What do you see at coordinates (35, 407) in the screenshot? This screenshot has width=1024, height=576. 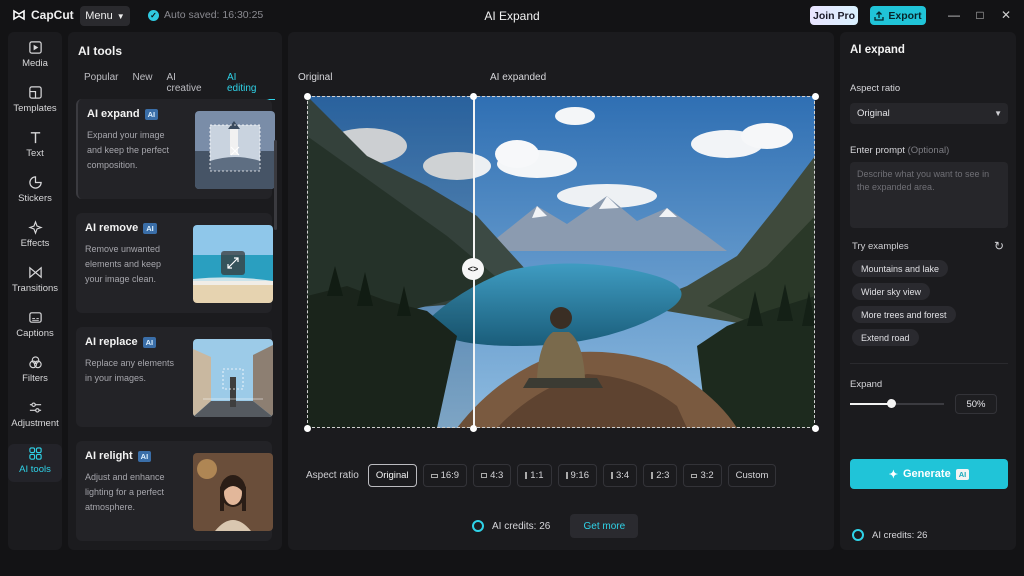 I see `adjustment-icon` at bounding box center [35, 407].